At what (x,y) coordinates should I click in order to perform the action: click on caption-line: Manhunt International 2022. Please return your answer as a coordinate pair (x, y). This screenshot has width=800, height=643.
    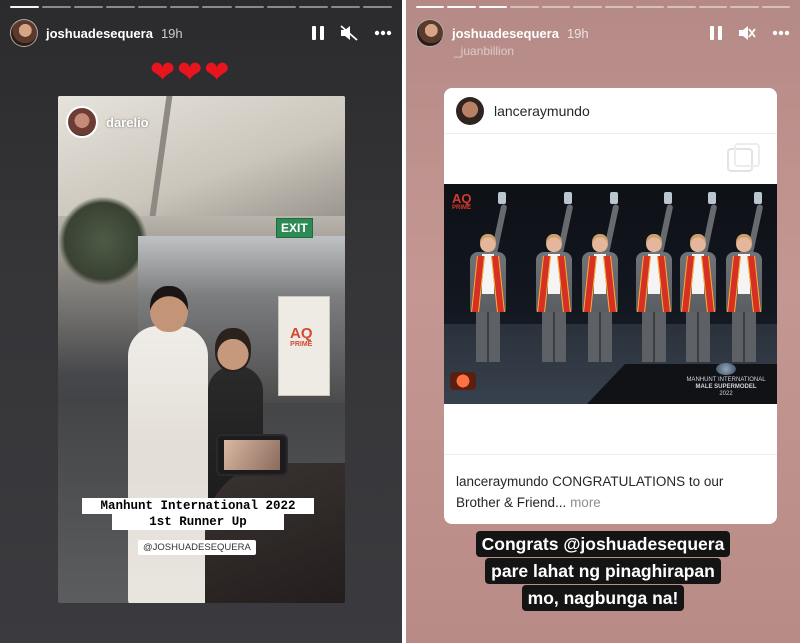
    Looking at the image, I should click on (198, 506).